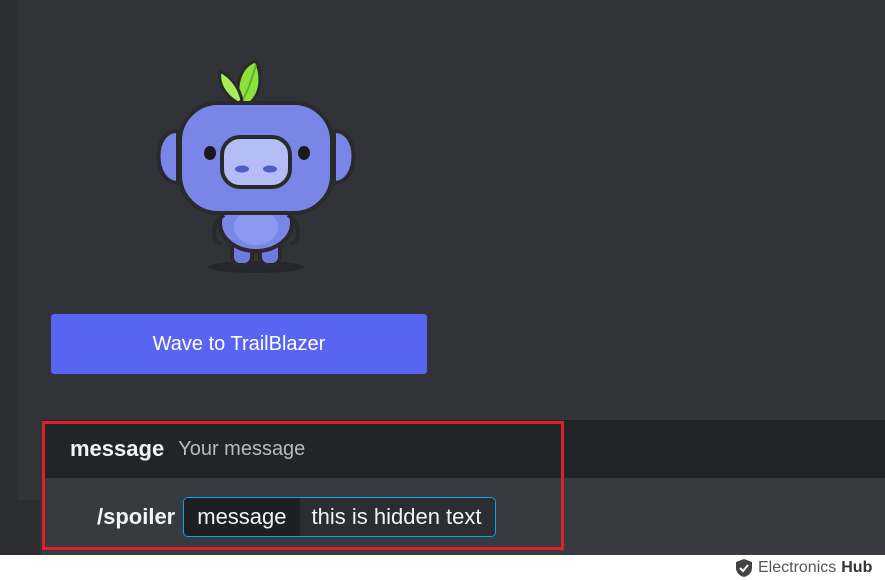  I want to click on mascot-ear-right, so click(344, 157).